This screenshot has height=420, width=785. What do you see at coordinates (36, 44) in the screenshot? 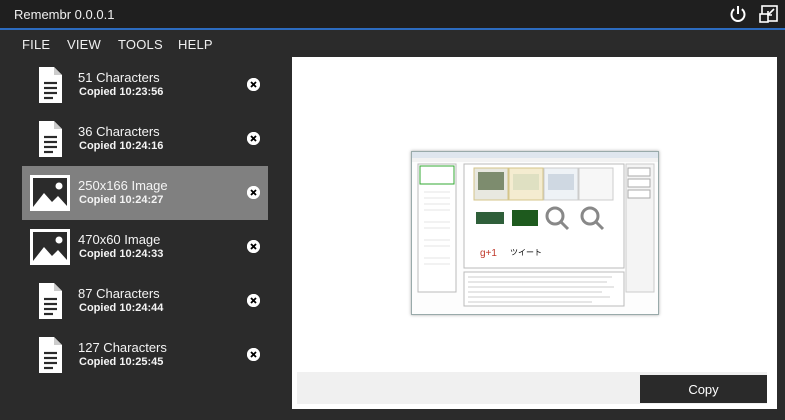
I see `menu-file: FILE` at bounding box center [36, 44].